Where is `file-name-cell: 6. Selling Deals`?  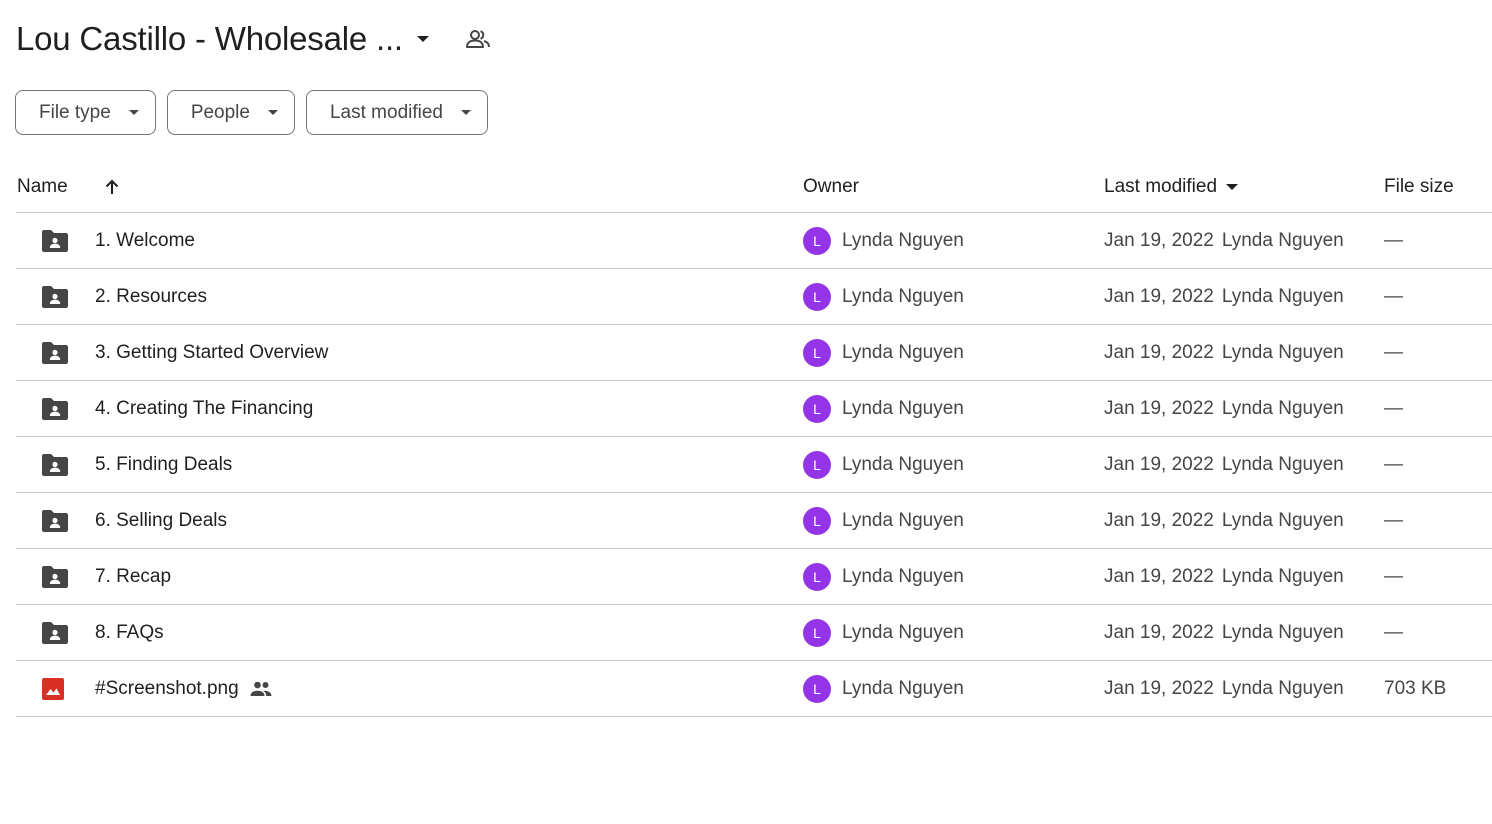 file-name-cell: 6. Selling Deals is located at coordinates (161, 520).